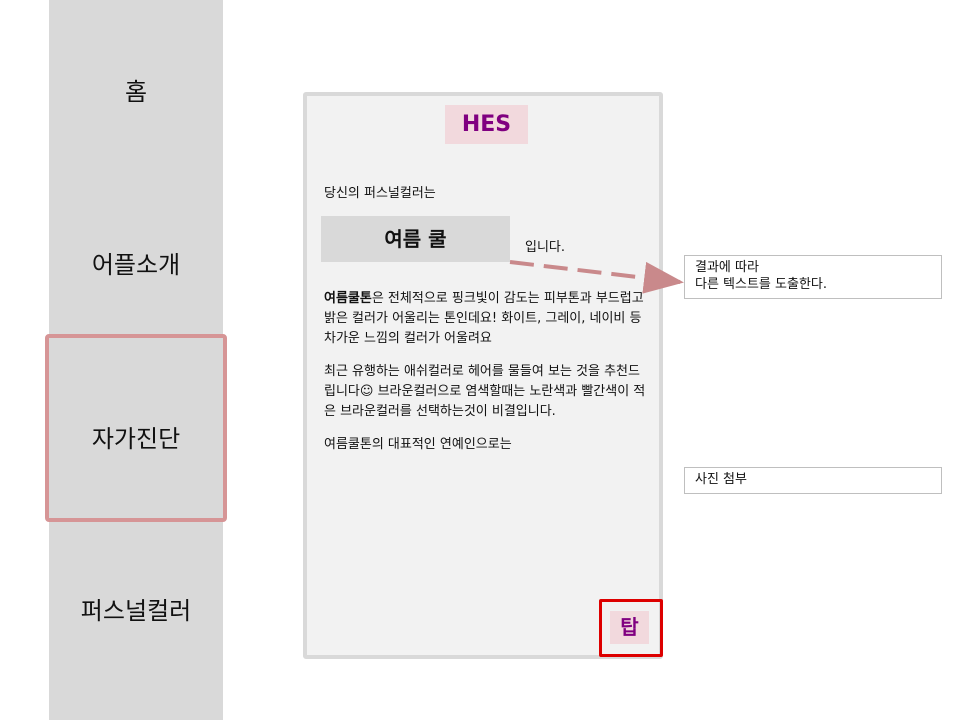 This screenshot has height=720, width=960. Describe the element at coordinates (761, 284) in the screenshot. I see `result-annotation-line-2: 다른 텍스트를 도출한다.` at that location.